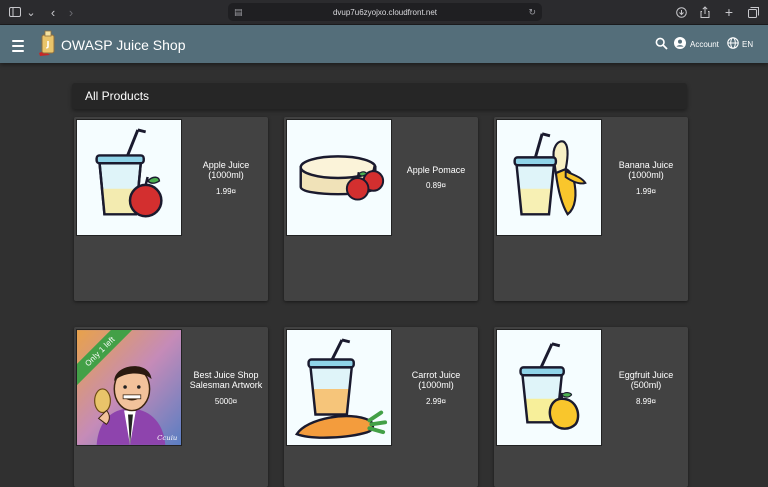 Image resolution: width=768 pixels, height=487 pixels. What do you see at coordinates (549, 387) in the screenshot?
I see `eggfruit-juice-image` at bounding box center [549, 387].